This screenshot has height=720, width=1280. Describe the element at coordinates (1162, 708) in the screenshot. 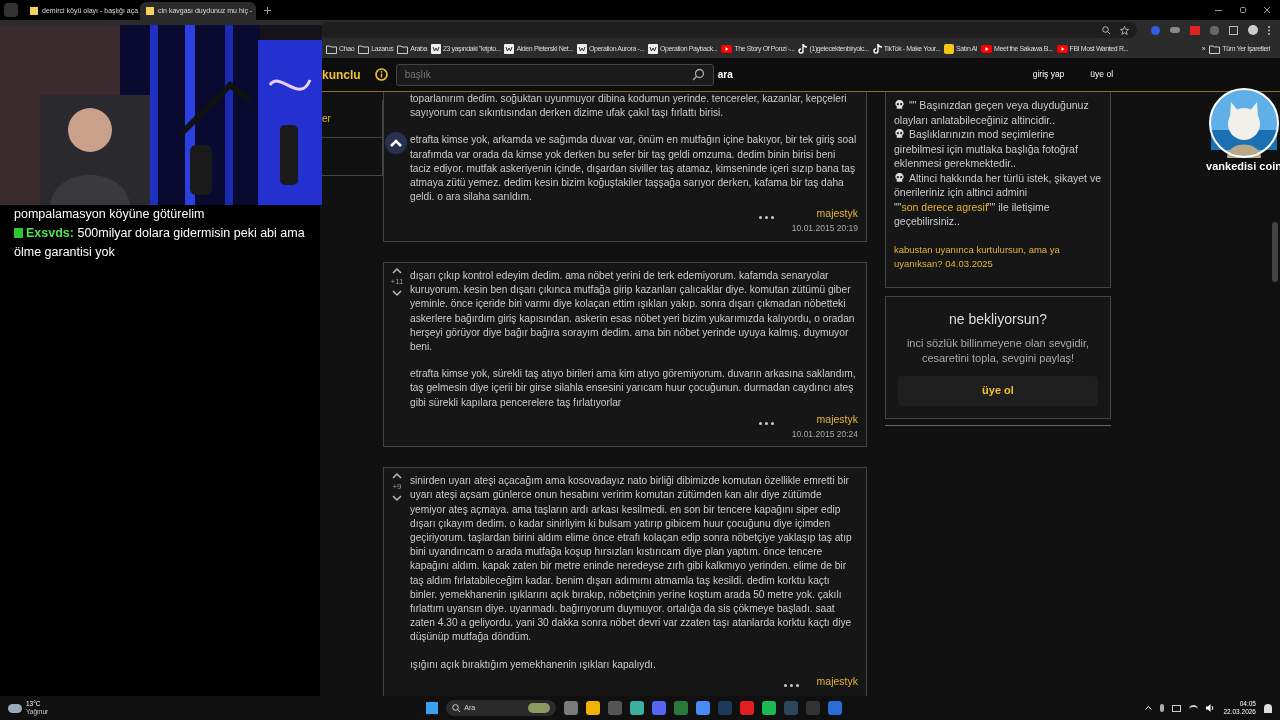

I see `mic-icon` at that location.